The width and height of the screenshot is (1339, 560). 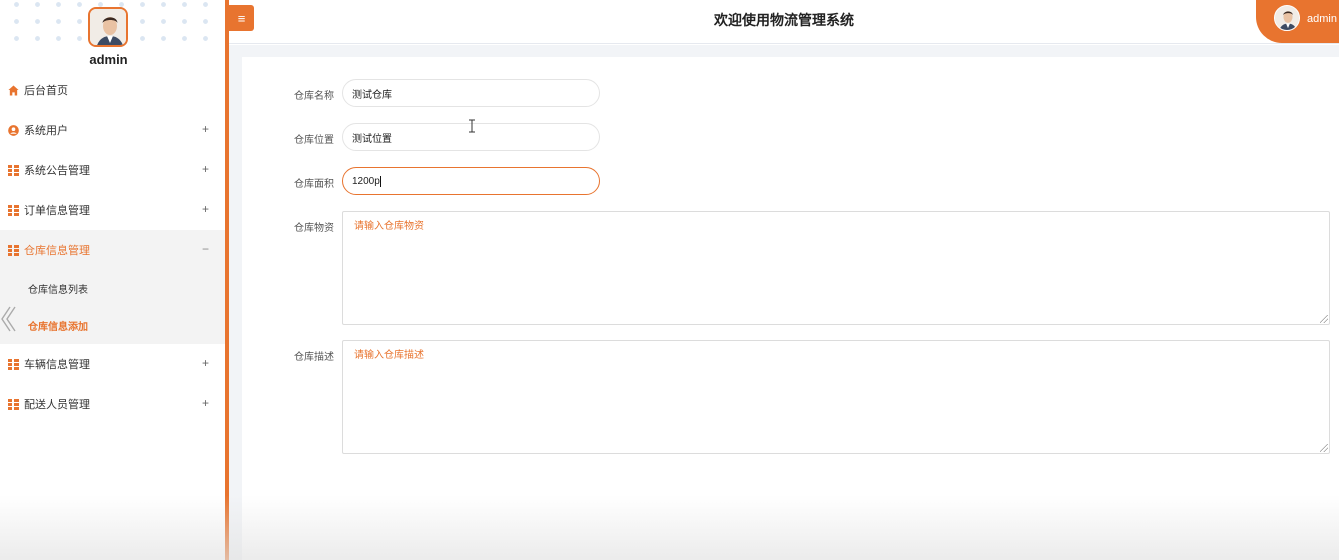 I want to click on text-caret, so click(x=380, y=181).